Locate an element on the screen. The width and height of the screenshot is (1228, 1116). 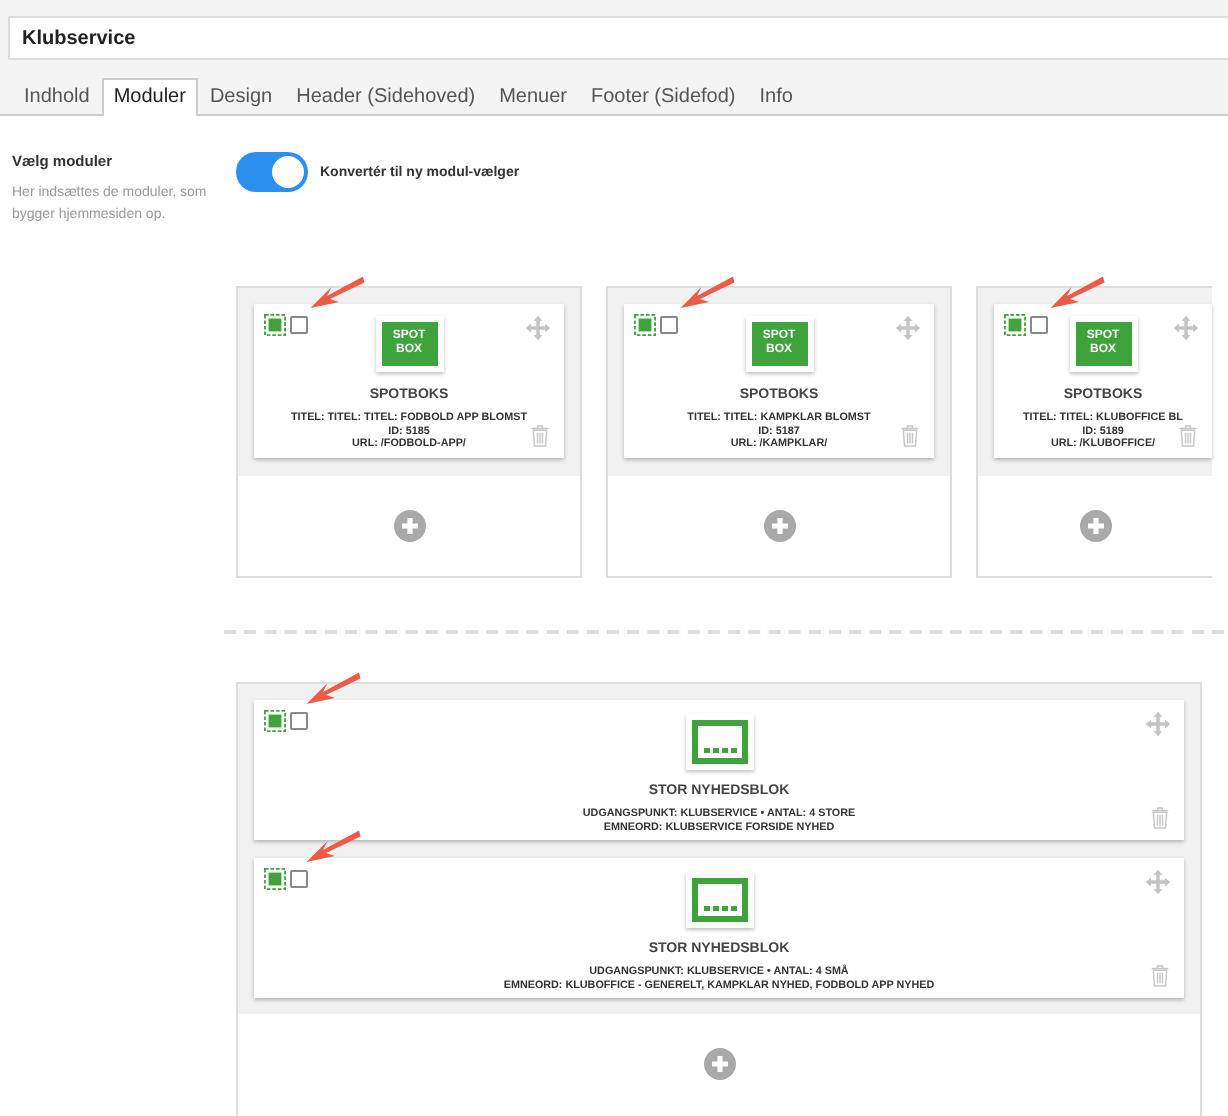
title-field: Klubservice is located at coordinates (618, 38).